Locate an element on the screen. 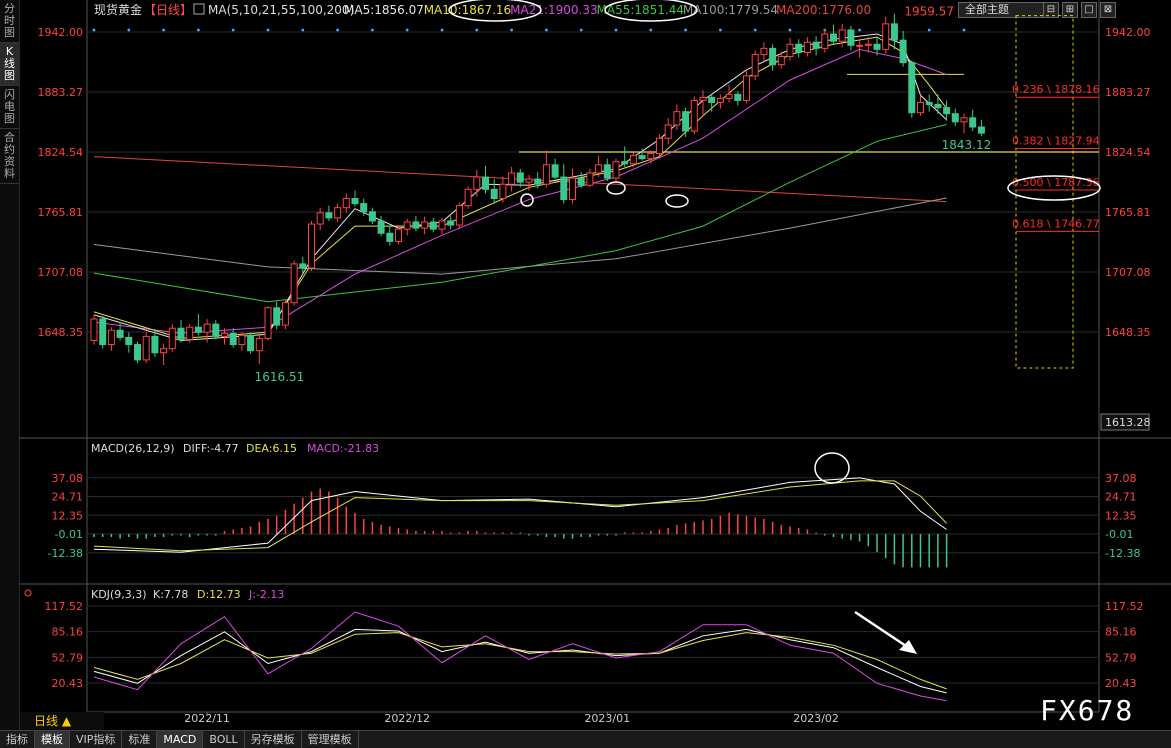  y-tick-right: 1765.81 is located at coordinates (1128, 212).